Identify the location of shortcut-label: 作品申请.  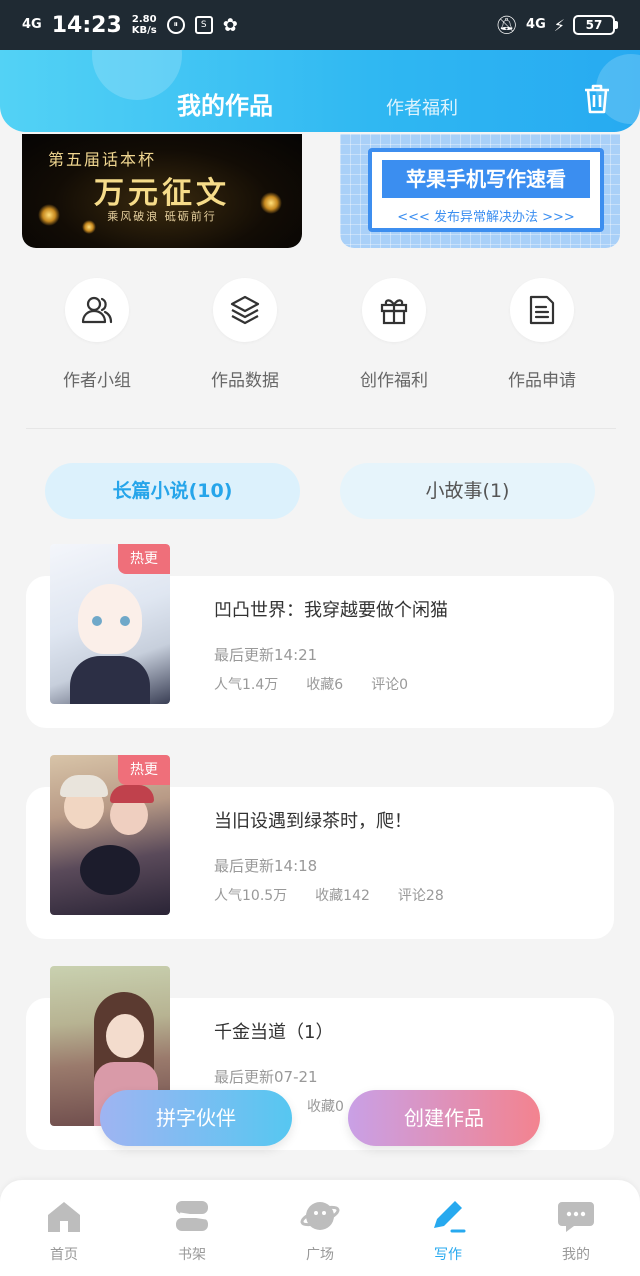
(542, 381).